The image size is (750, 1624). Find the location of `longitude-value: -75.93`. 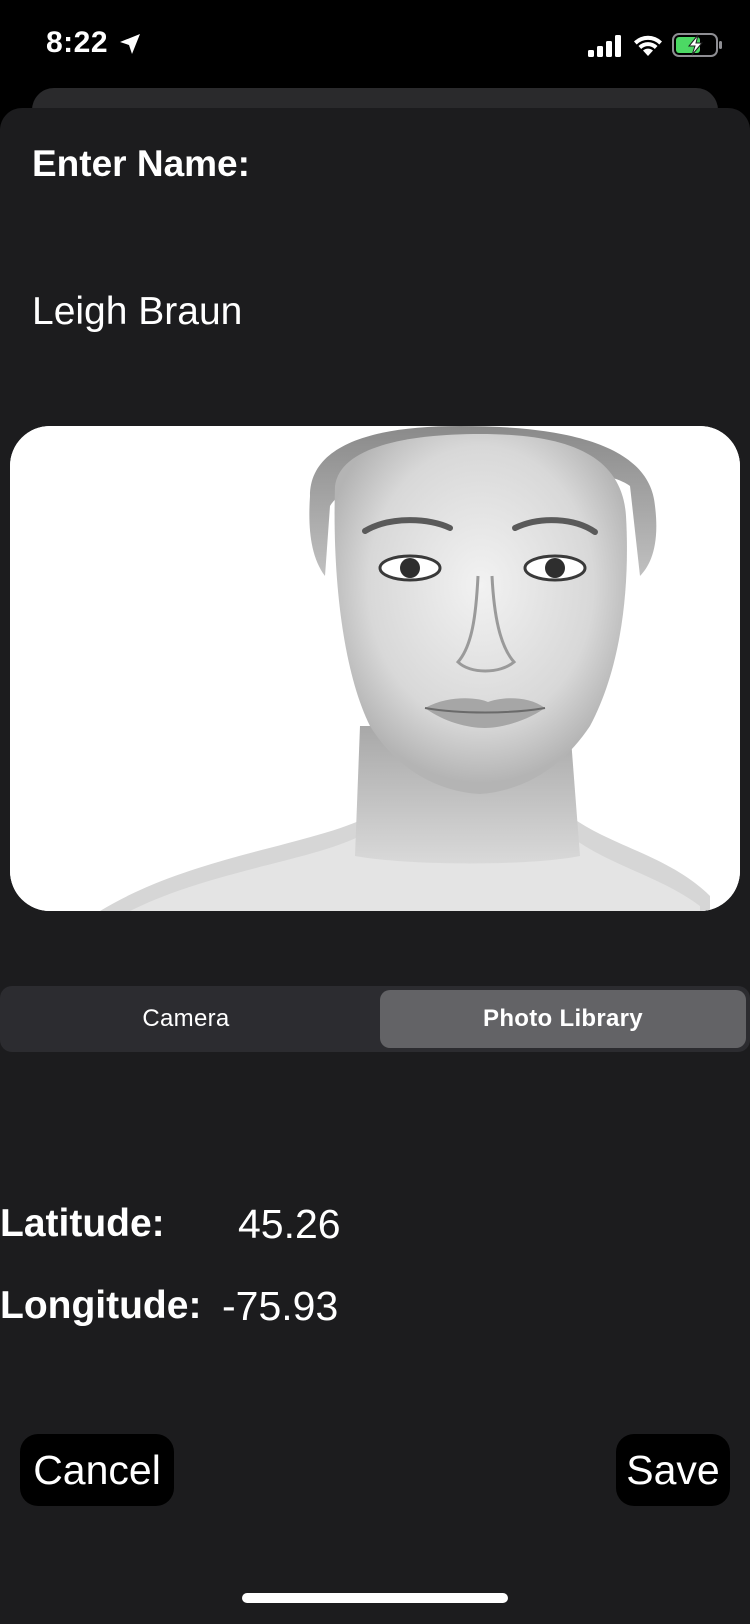

longitude-value: -75.93 is located at coordinates (280, 1306).